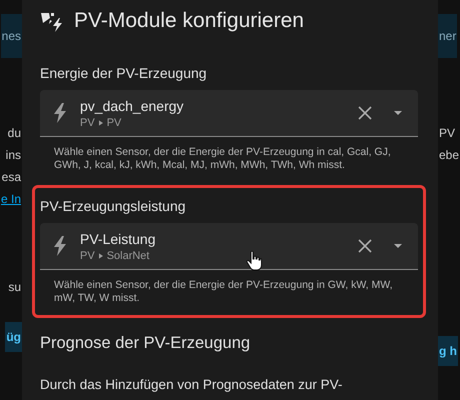 The image size is (460, 400). I want to click on page-text: ins, so click(13, 155).